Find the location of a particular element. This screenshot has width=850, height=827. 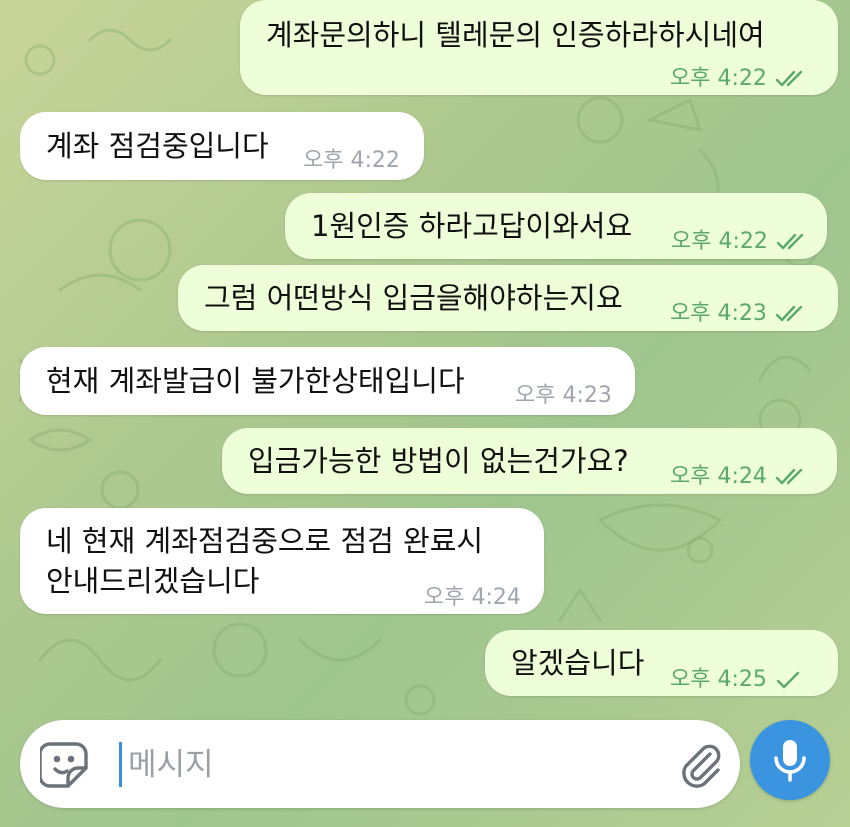

message-text: 현재 계좌발급이 불가한상태입니다 is located at coordinates (255, 381).